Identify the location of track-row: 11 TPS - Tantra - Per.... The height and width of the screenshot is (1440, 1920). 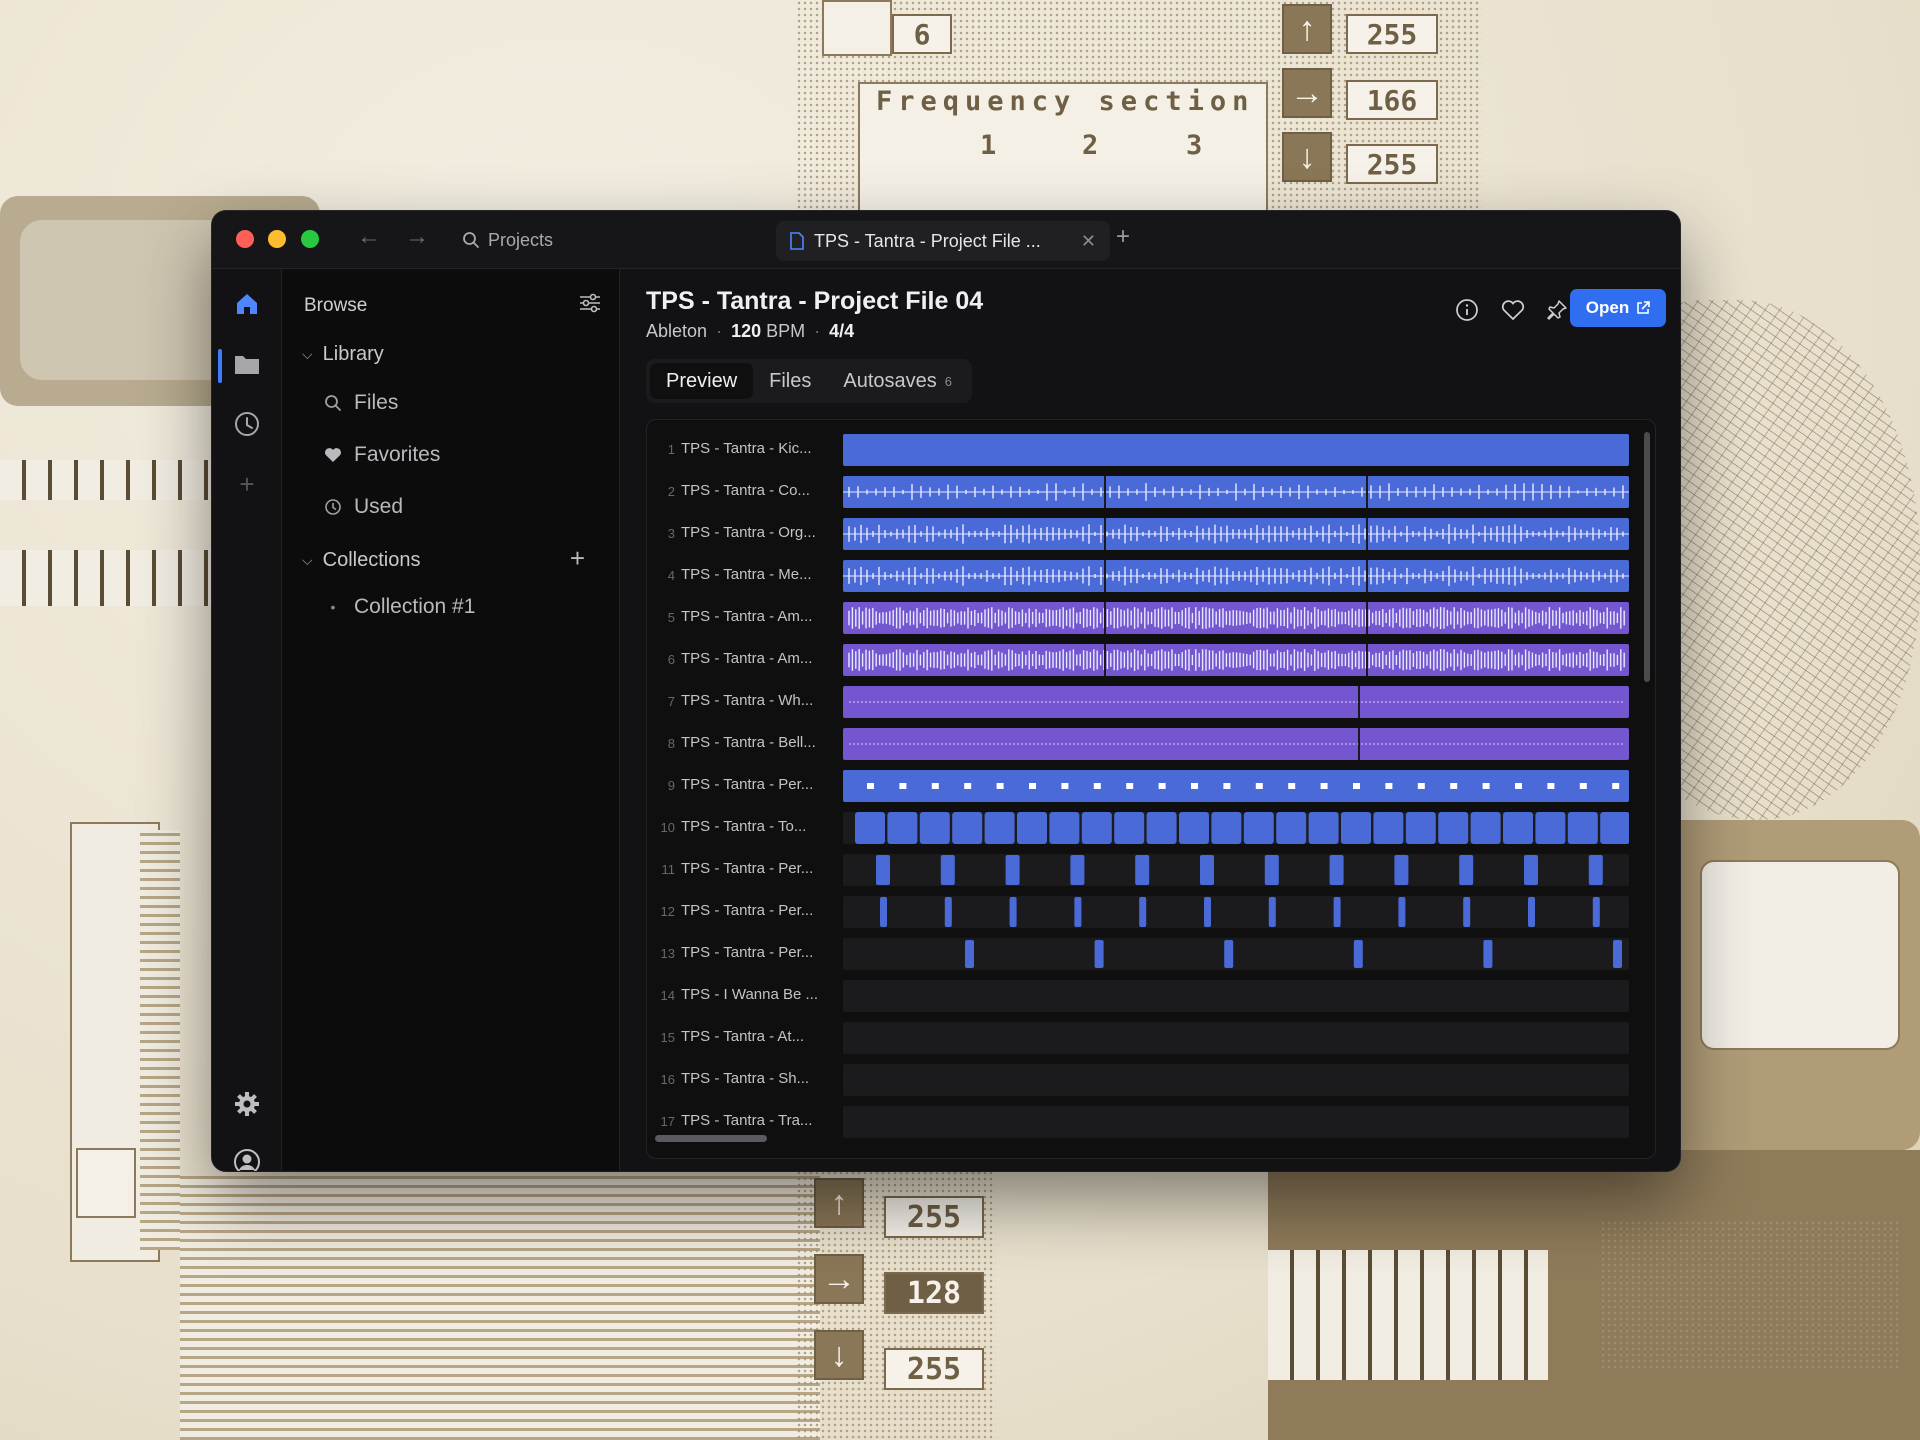
(1142, 870).